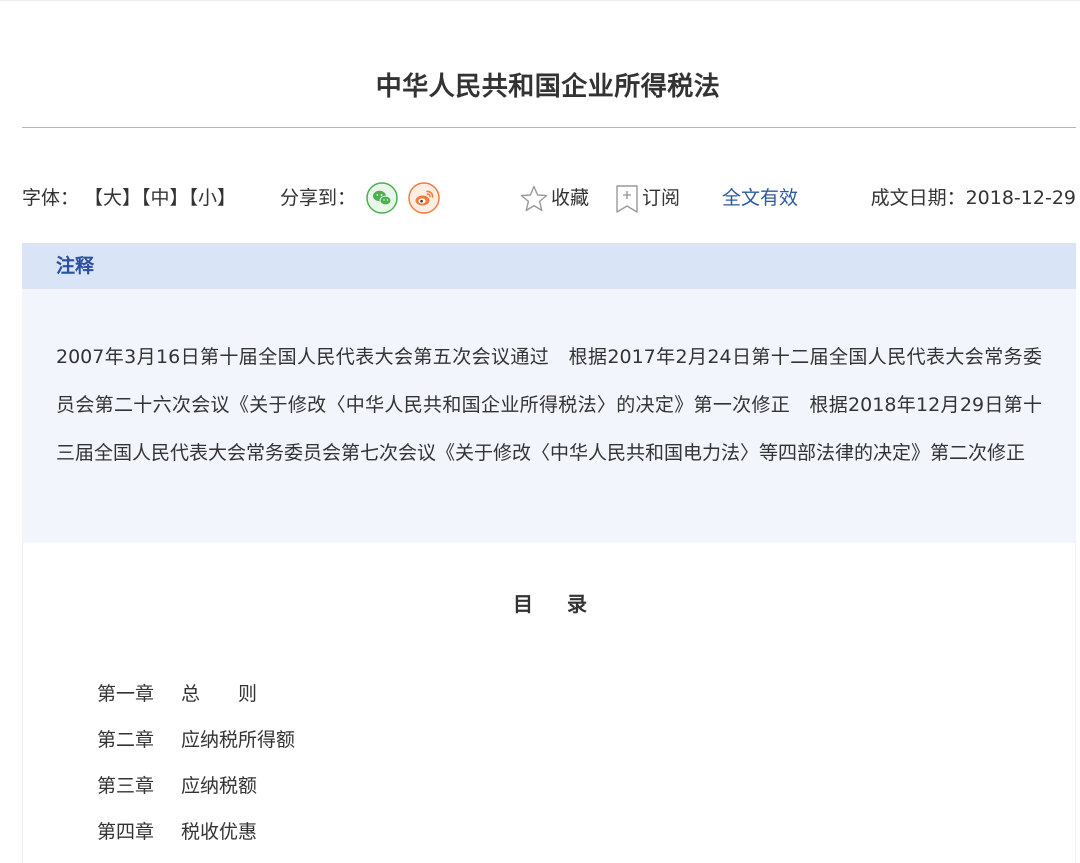  I want to click on toc-chapter-number: 第四章, so click(126, 832).